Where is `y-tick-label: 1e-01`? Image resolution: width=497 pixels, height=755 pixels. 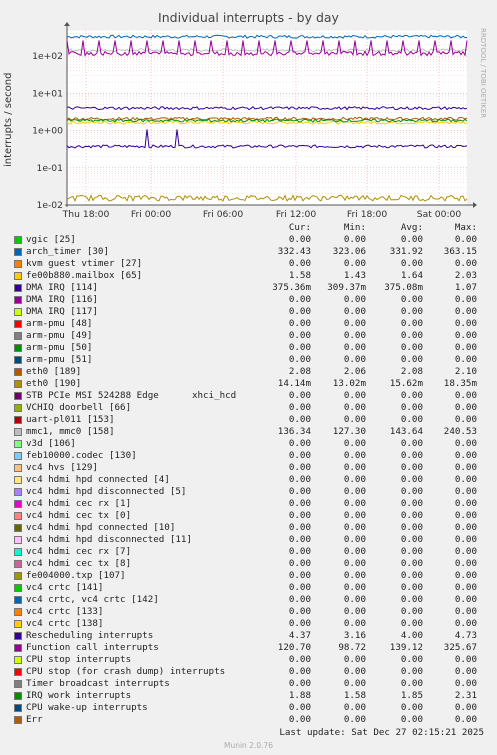 y-tick-label: 1e-01 is located at coordinates (49, 168).